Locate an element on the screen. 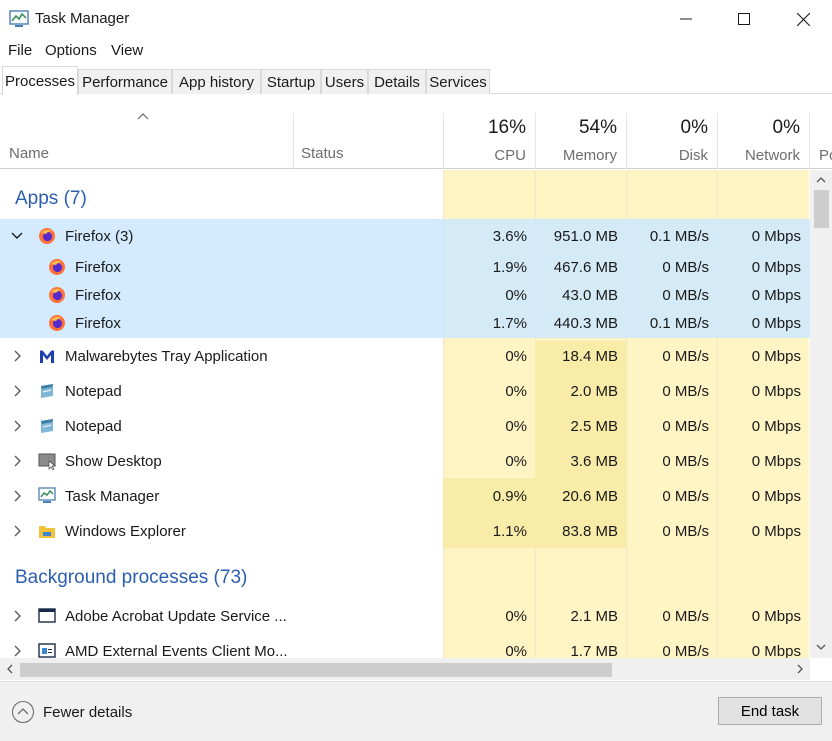 The width and height of the screenshot is (832, 741). column-header-network: 0% Network is located at coordinates (763, 141).